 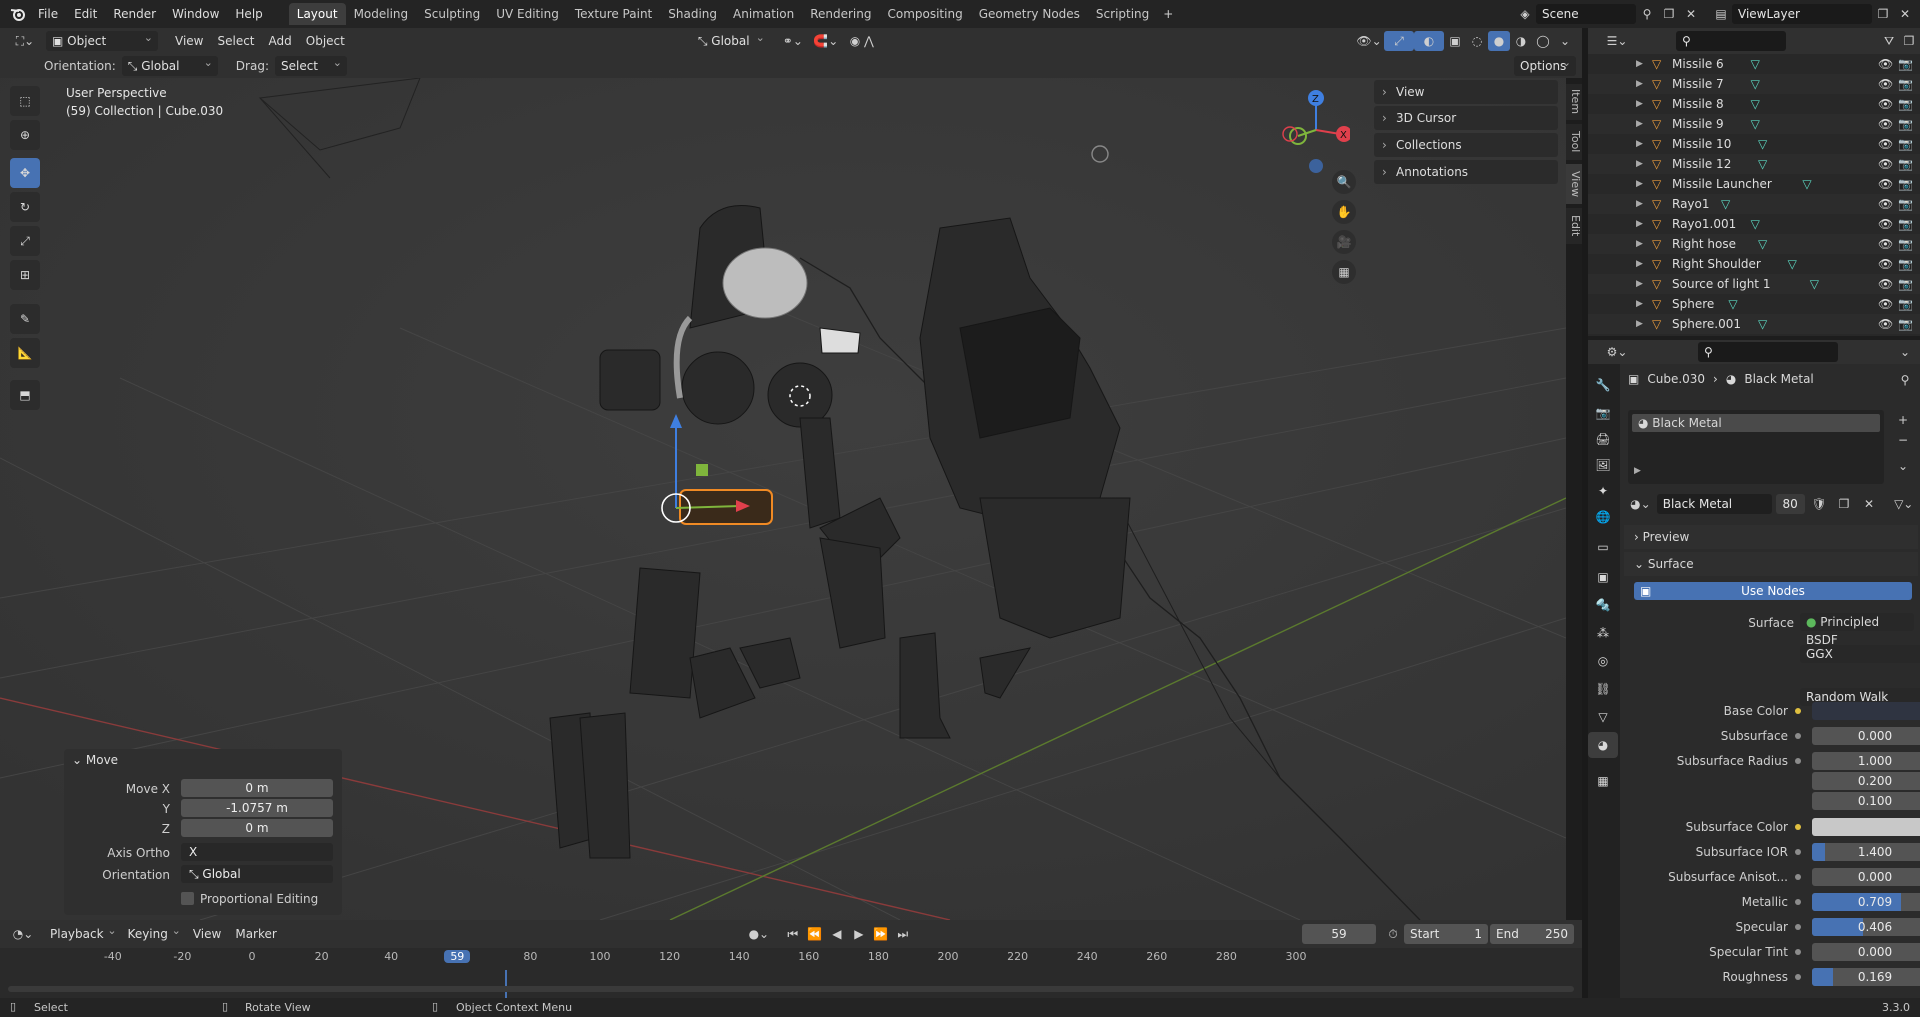 What do you see at coordinates (1344, 182) in the screenshot?
I see `zoom-icon: 🔍` at bounding box center [1344, 182].